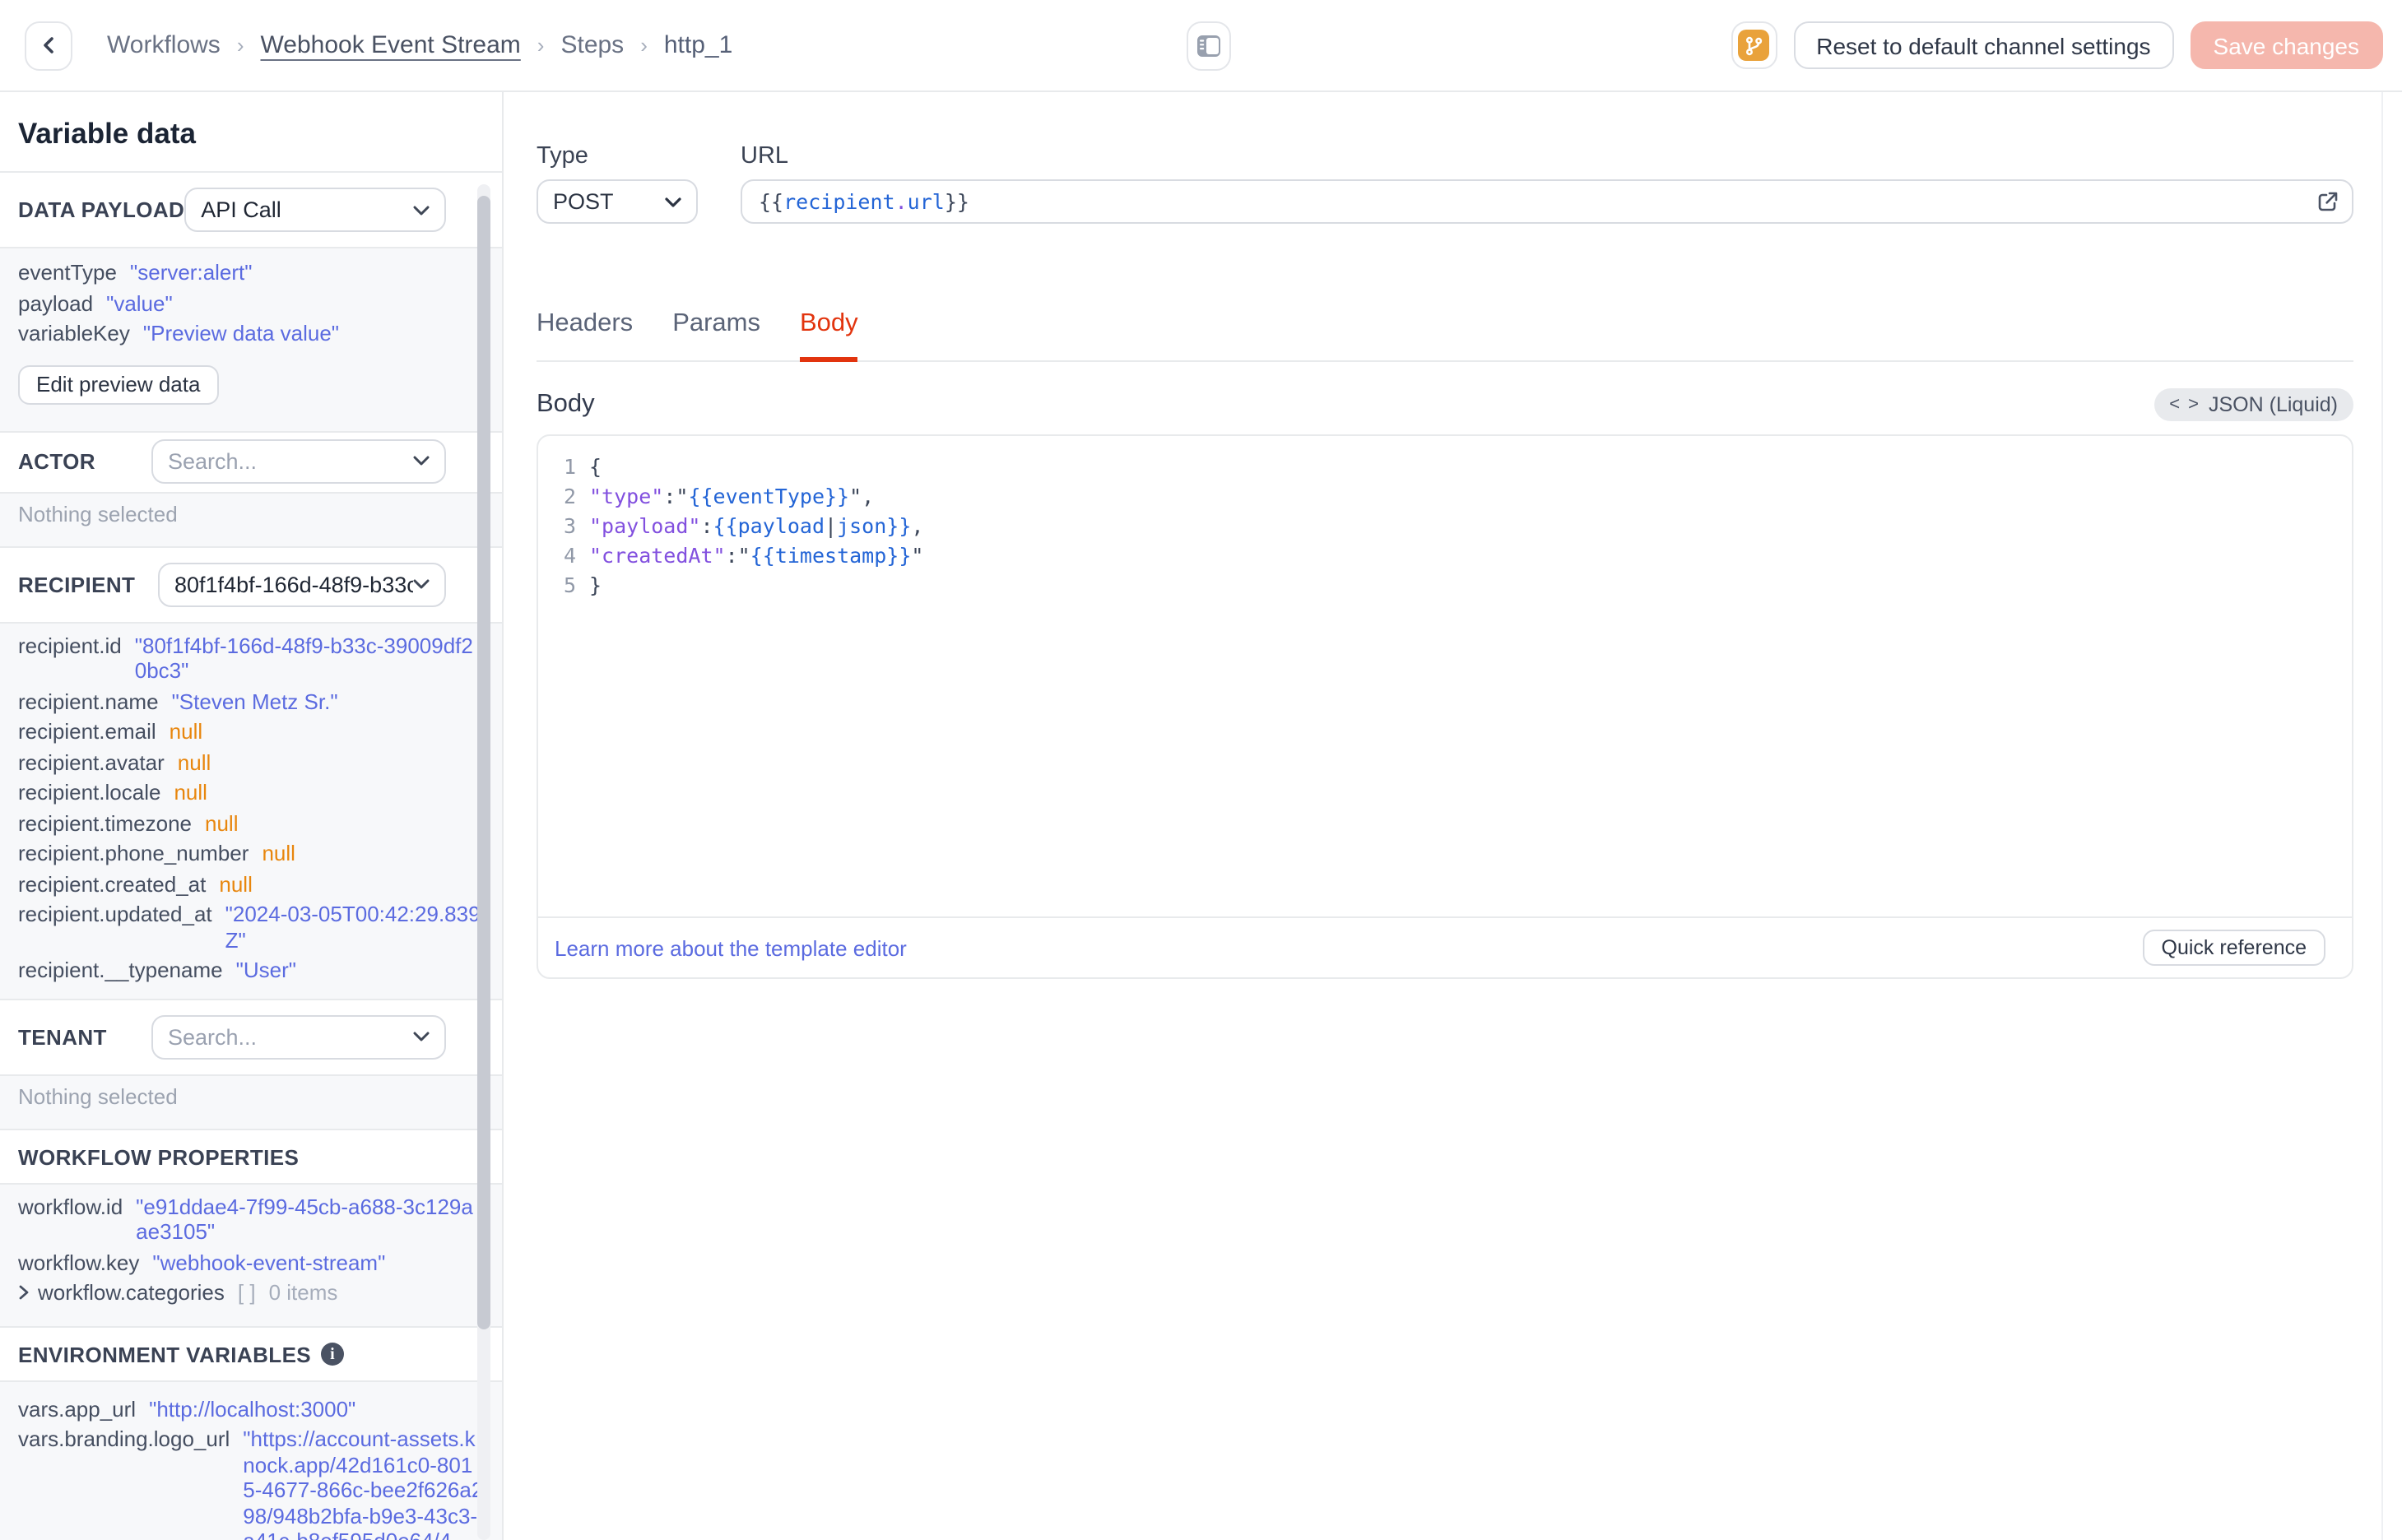 The height and width of the screenshot is (1540, 2402). Describe the element at coordinates (839, 201) in the screenshot. I see `code-token: recipient` at that location.